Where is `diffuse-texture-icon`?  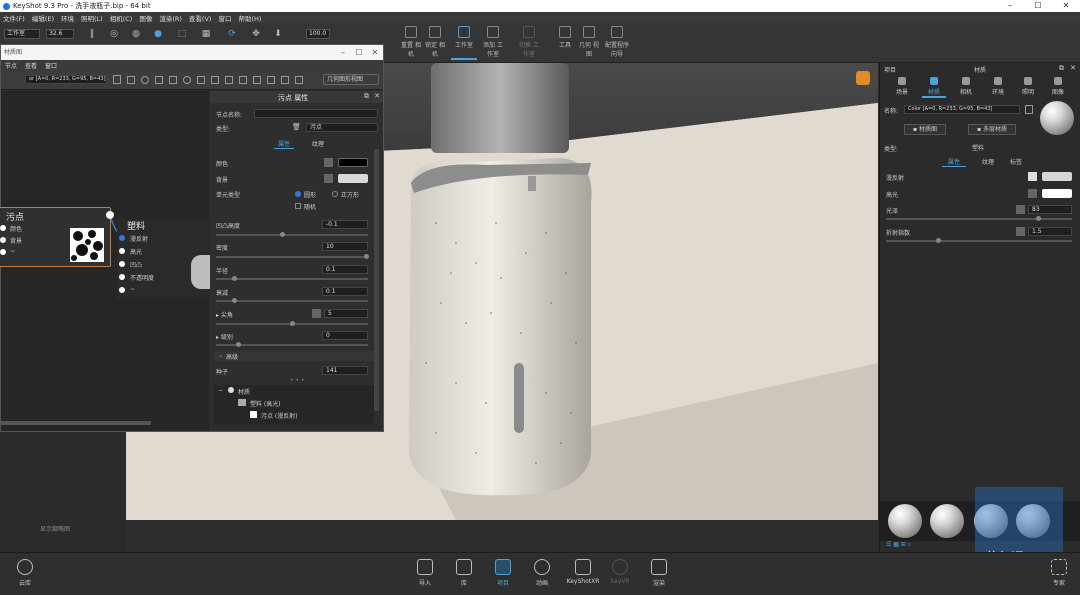
diffuse-texture-icon is located at coordinates (1032, 176).